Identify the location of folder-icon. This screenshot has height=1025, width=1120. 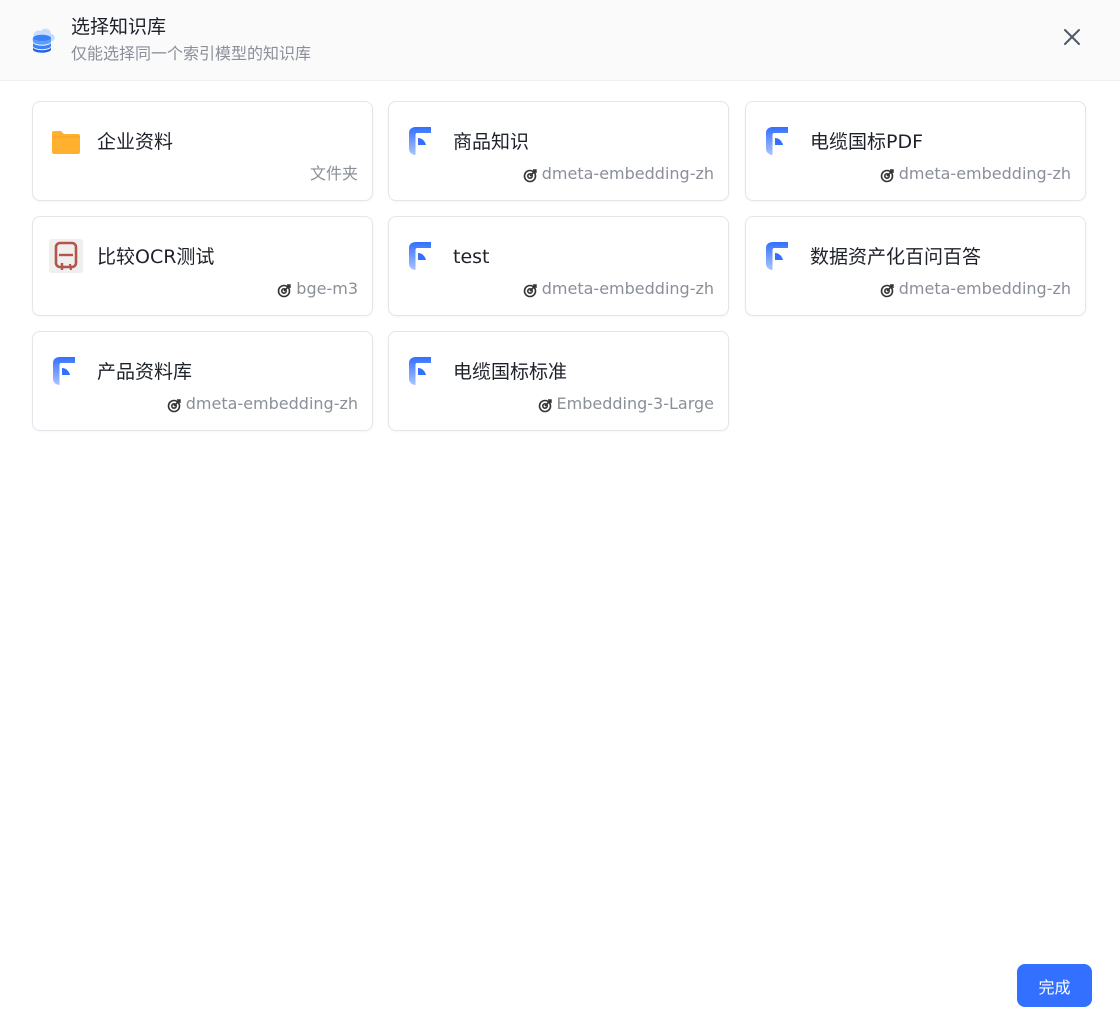
(66, 141).